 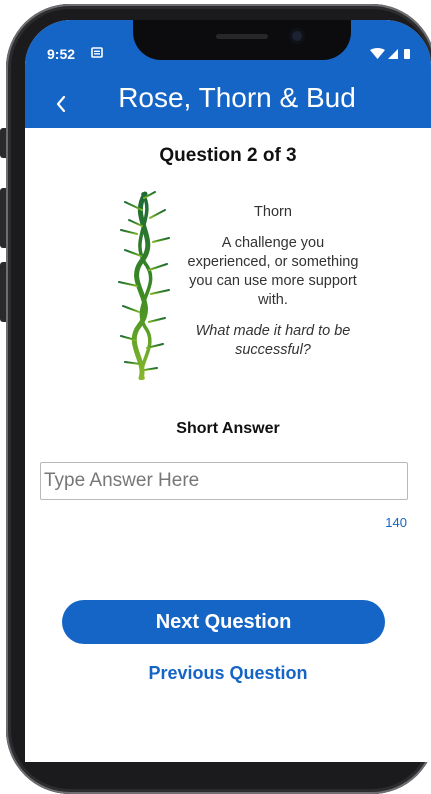 I want to click on short-answer-label: Short Answer, so click(x=228, y=428).